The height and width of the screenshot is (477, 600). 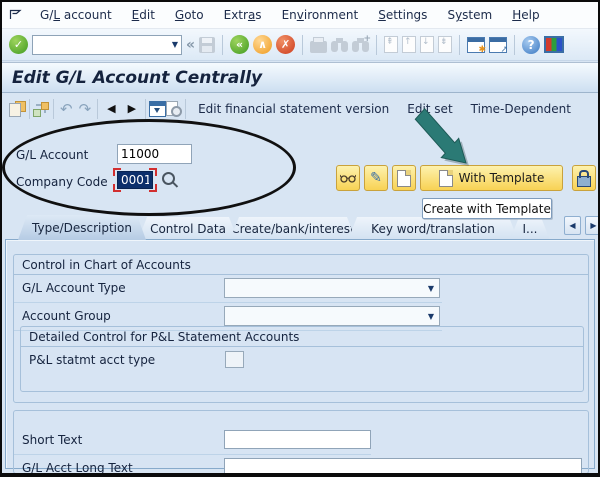 What do you see at coordinates (521, 109) in the screenshot?
I see `time-dependent-button: Time-Dependent` at bounding box center [521, 109].